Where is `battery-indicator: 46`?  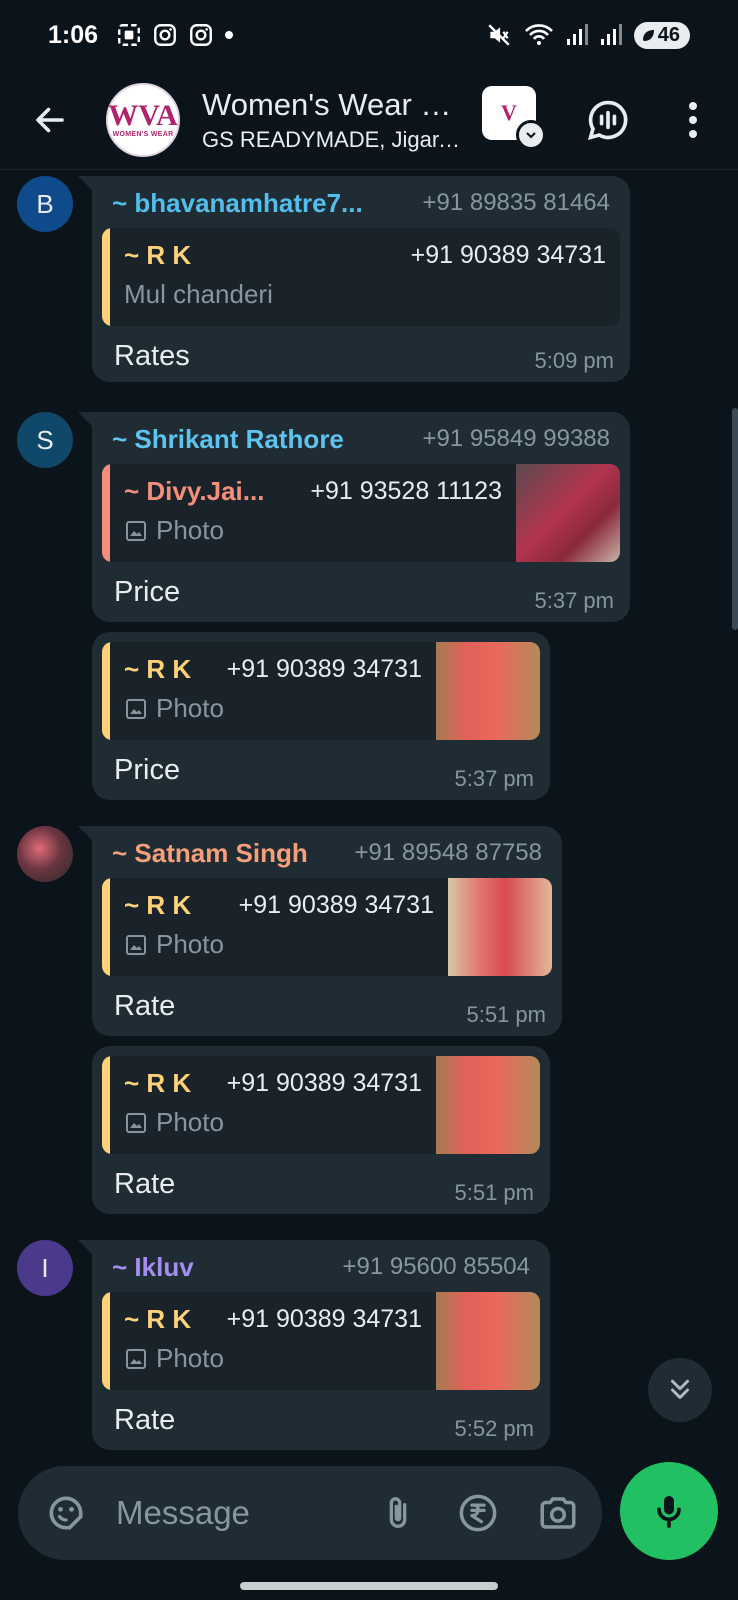 battery-indicator: 46 is located at coordinates (661, 35).